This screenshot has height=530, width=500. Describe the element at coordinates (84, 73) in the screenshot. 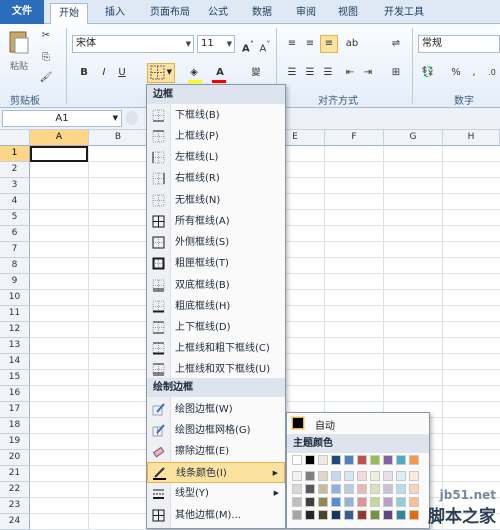

I see `bold-button: B` at that location.